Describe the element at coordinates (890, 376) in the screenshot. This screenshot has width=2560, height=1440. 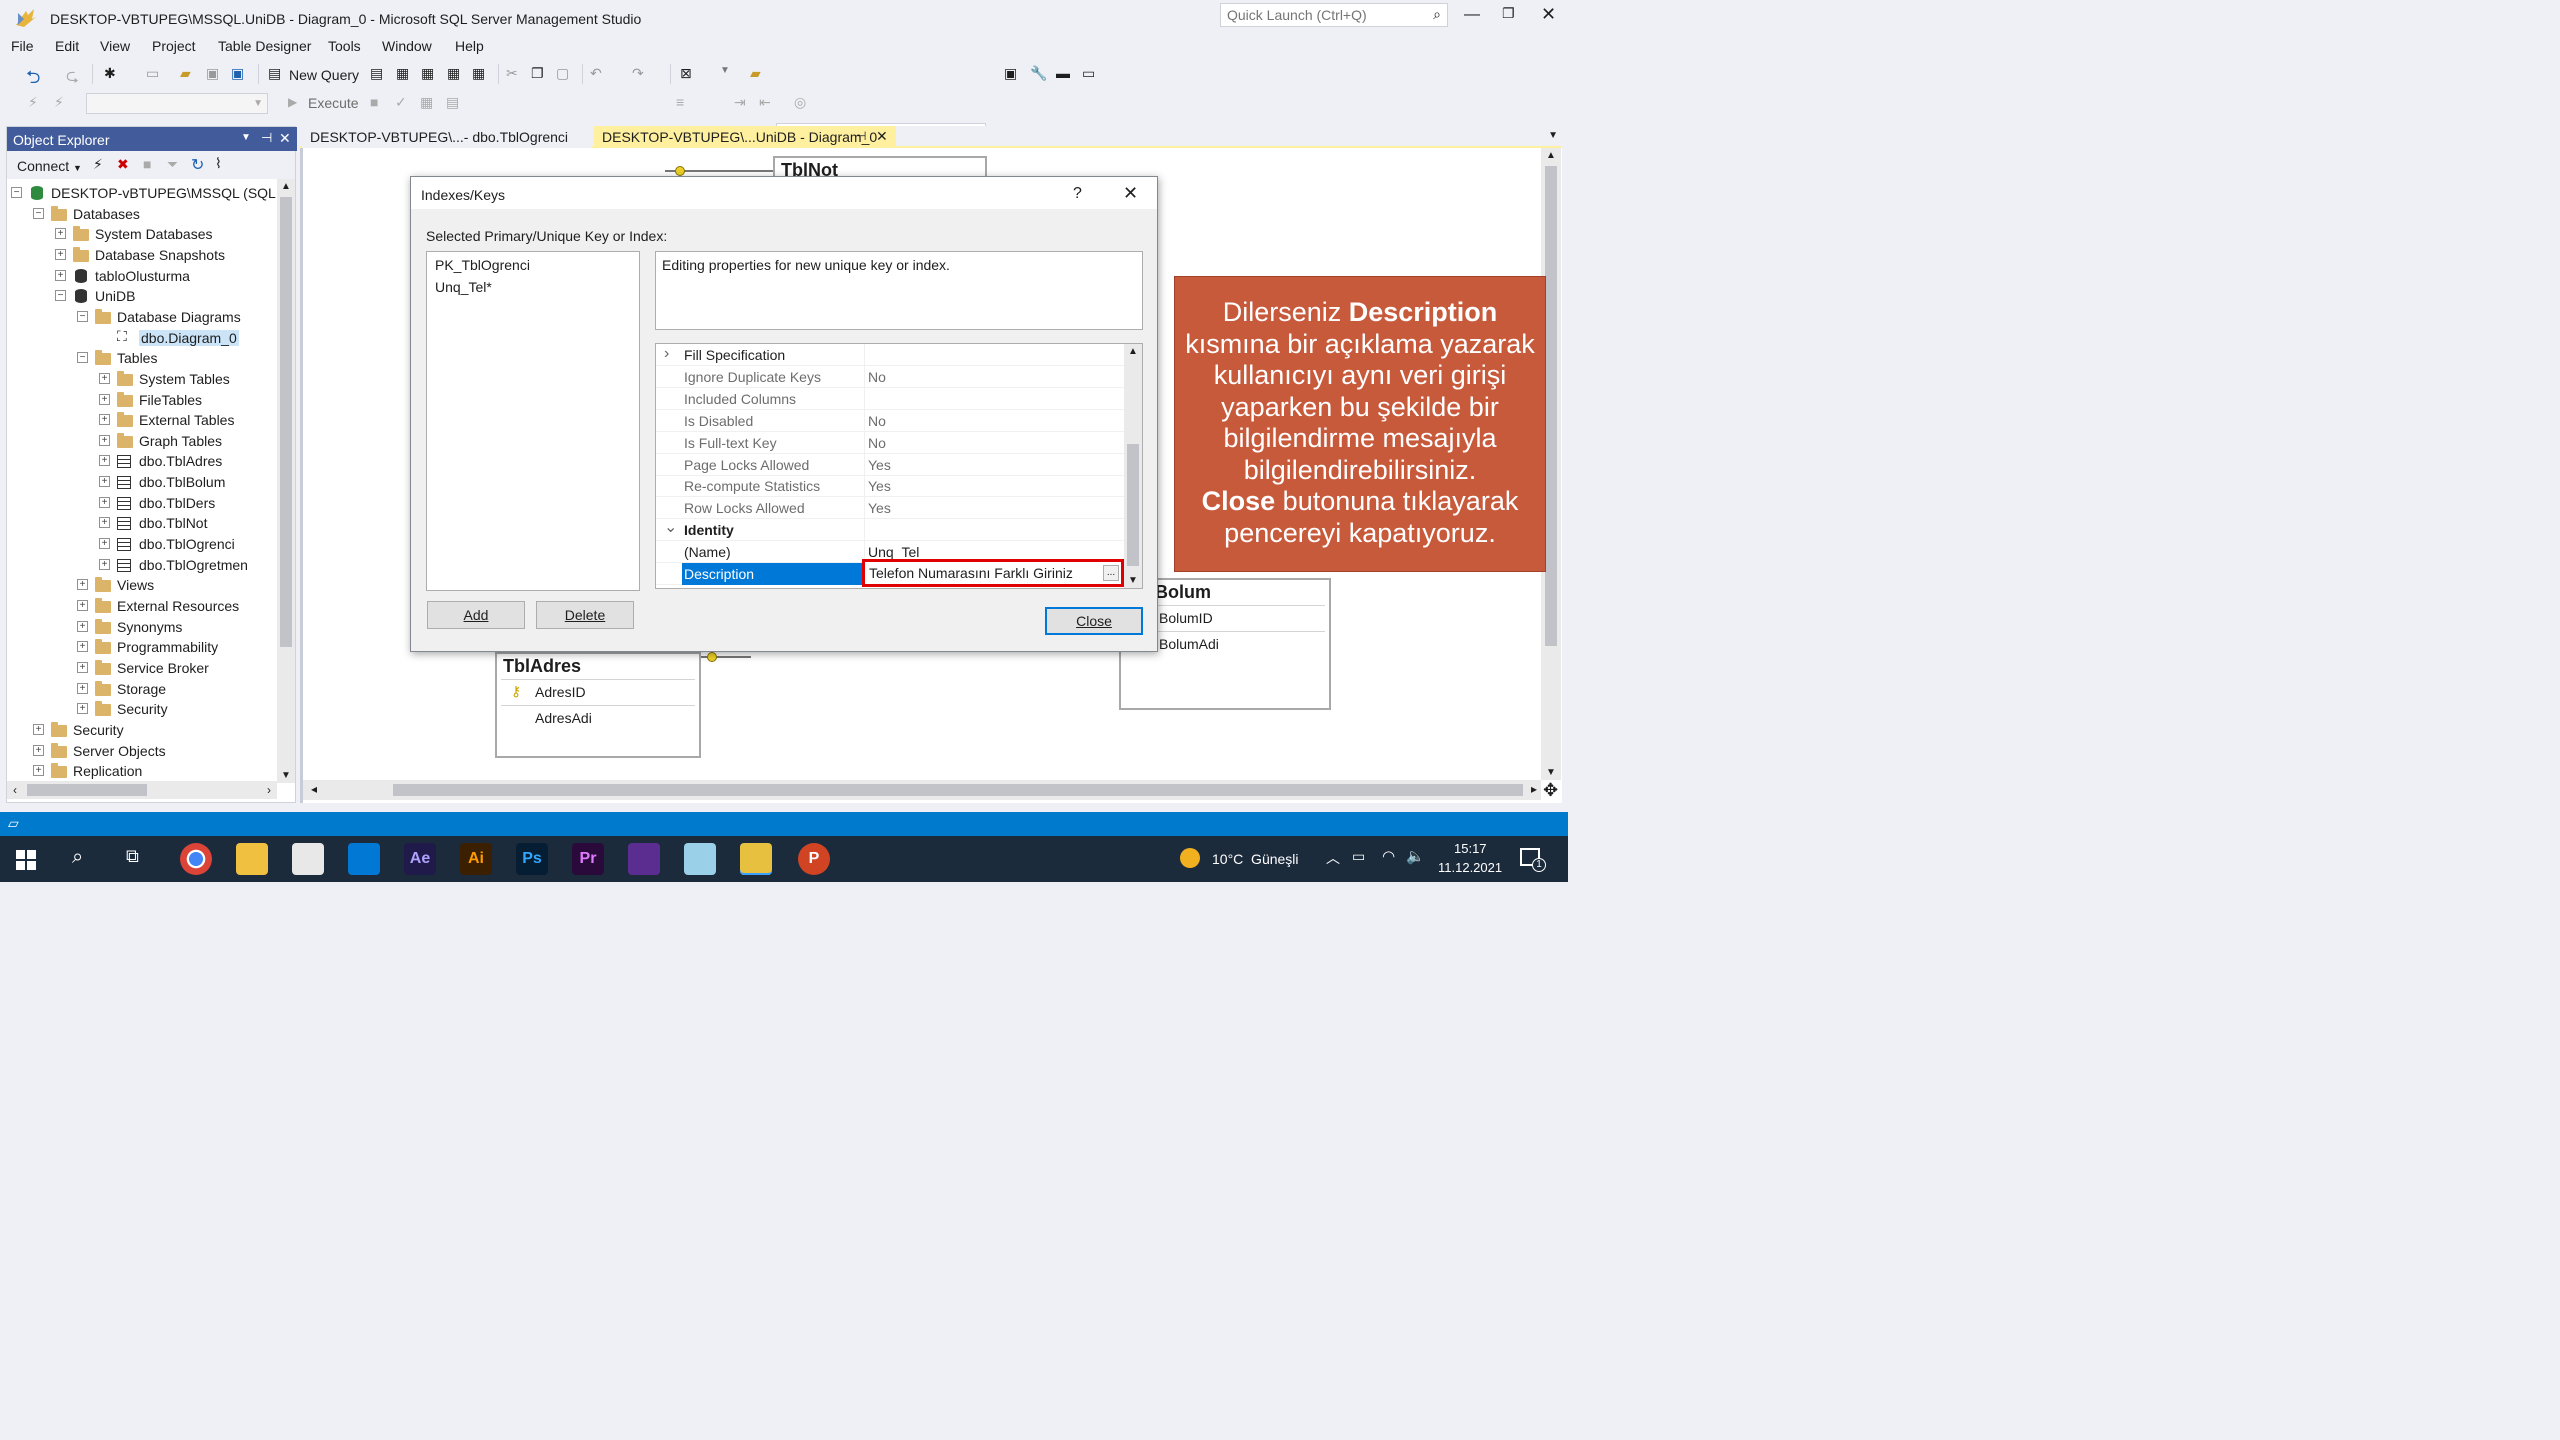
I see `property-row: Ignore Duplicate Keys No` at that location.